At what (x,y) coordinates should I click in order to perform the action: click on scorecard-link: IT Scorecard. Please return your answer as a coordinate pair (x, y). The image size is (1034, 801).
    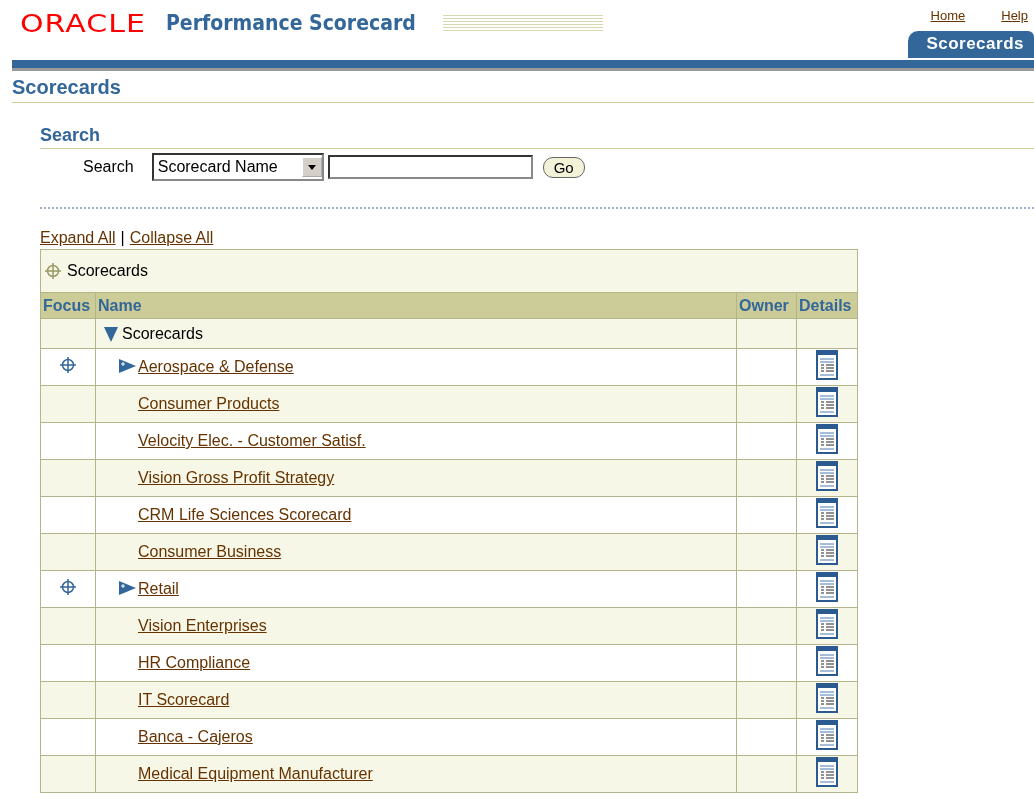
    Looking at the image, I should click on (184, 700).